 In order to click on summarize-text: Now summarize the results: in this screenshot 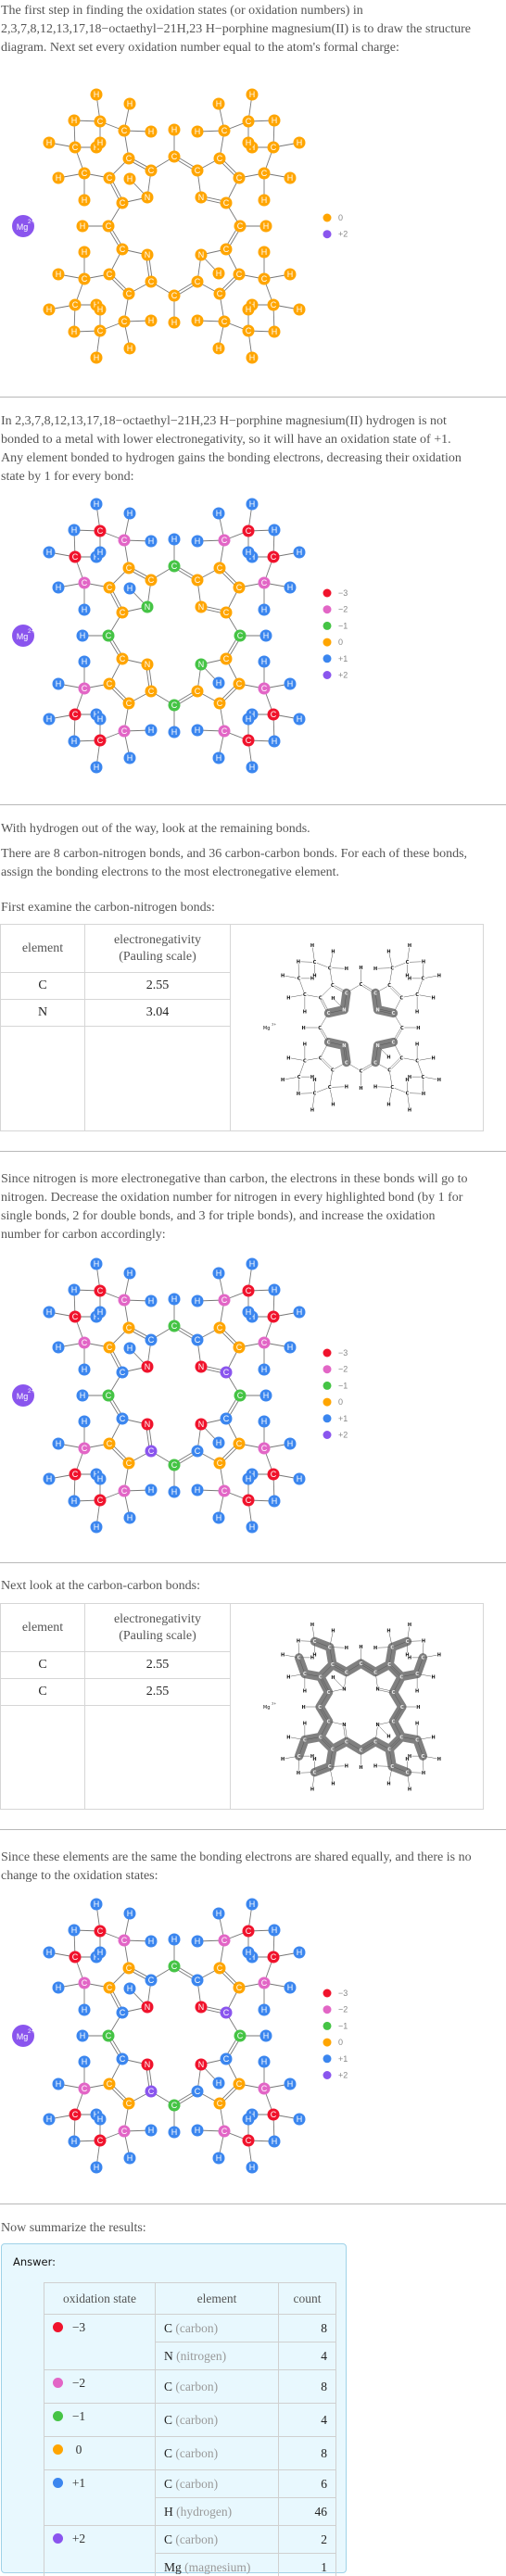, I will do `click(73, 2228)`.